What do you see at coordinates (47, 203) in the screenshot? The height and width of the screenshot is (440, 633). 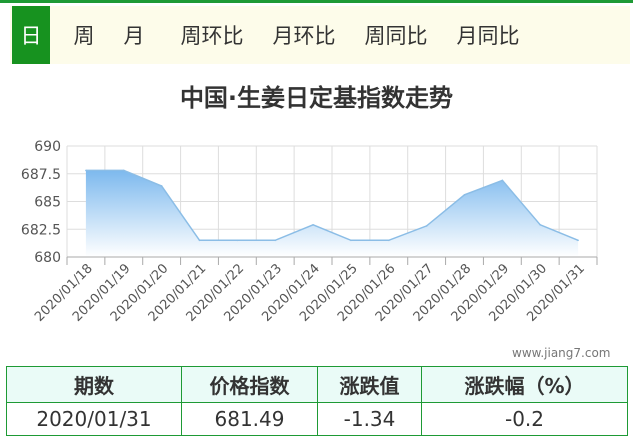 I see `y-tick-label: 685` at bounding box center [47, 203].